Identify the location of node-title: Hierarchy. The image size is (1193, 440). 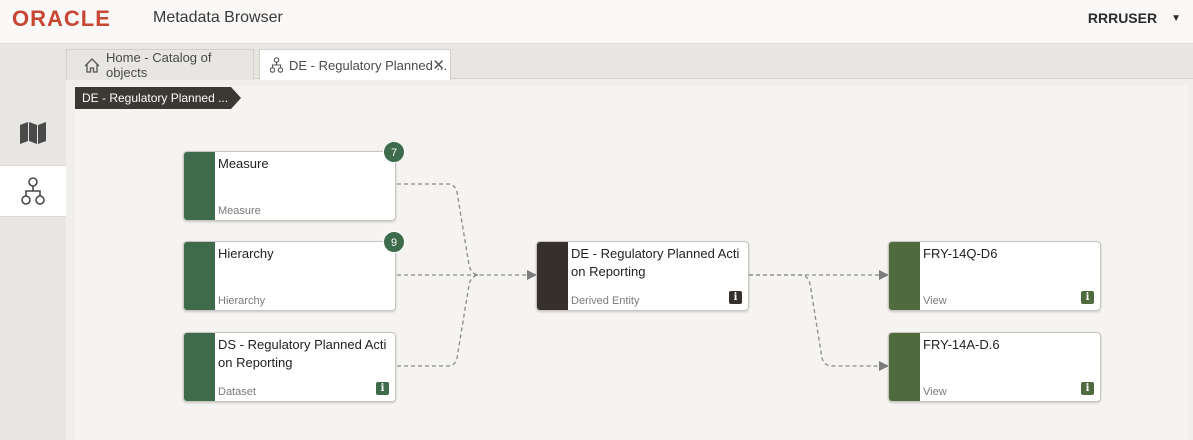
(246, 253).